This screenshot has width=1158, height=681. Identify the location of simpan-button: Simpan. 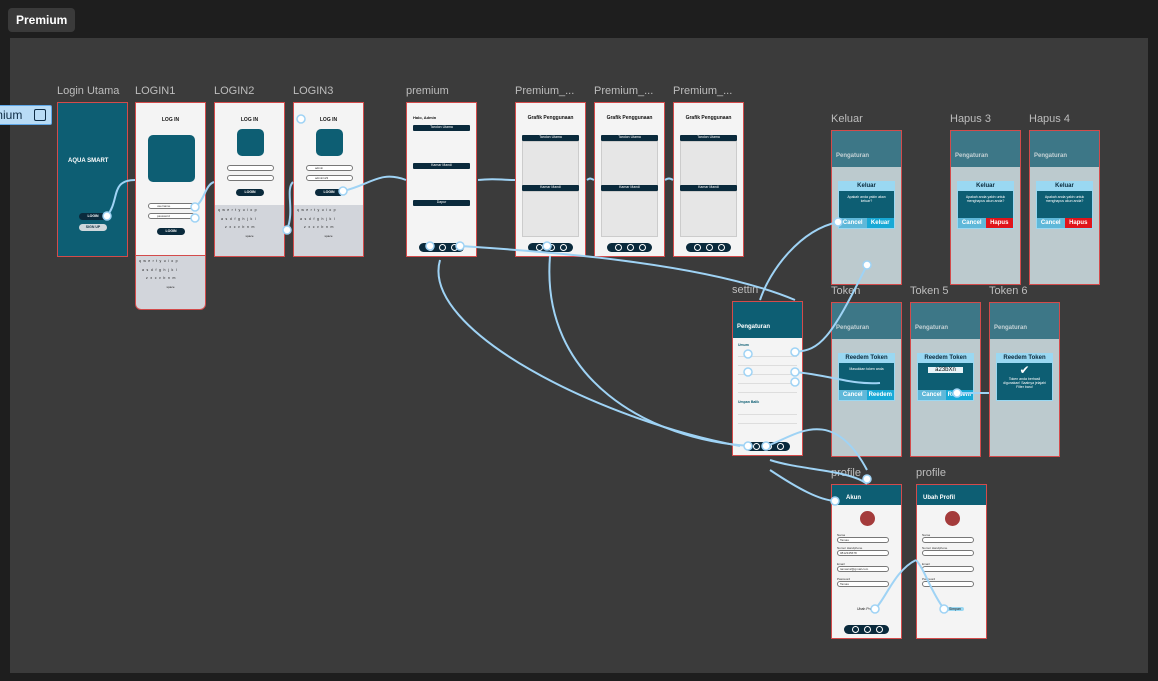
(955, 609).